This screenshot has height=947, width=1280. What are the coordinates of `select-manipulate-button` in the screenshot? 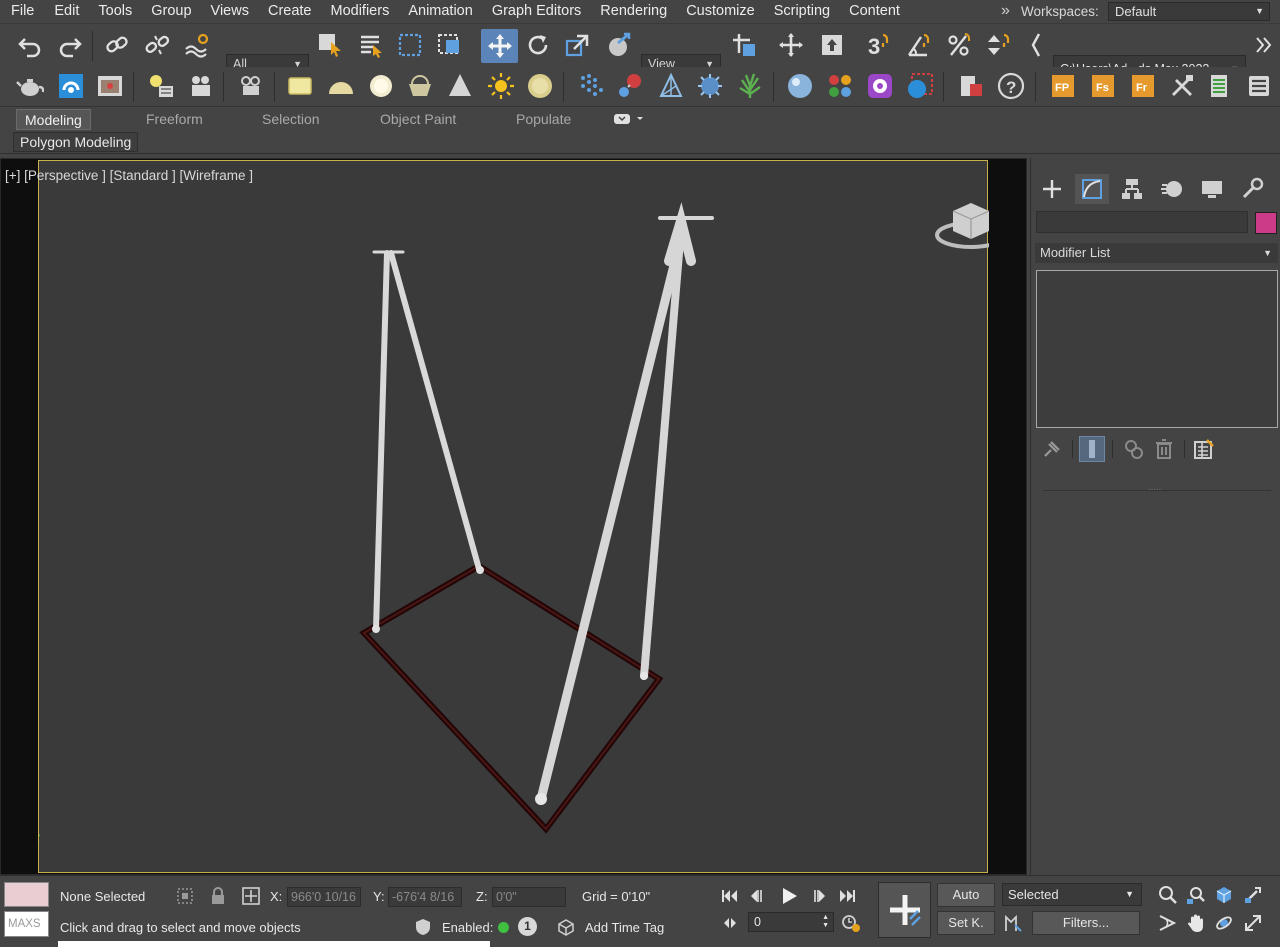 It's located at (791, 45).